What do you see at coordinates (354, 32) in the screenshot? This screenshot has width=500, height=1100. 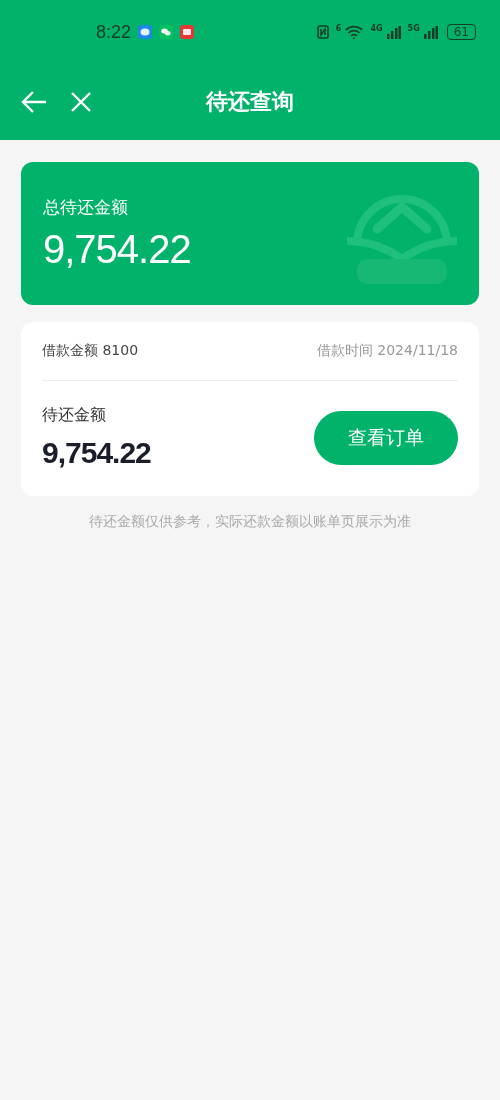 I see `wifi-icon` at bounding box center [354, 32].